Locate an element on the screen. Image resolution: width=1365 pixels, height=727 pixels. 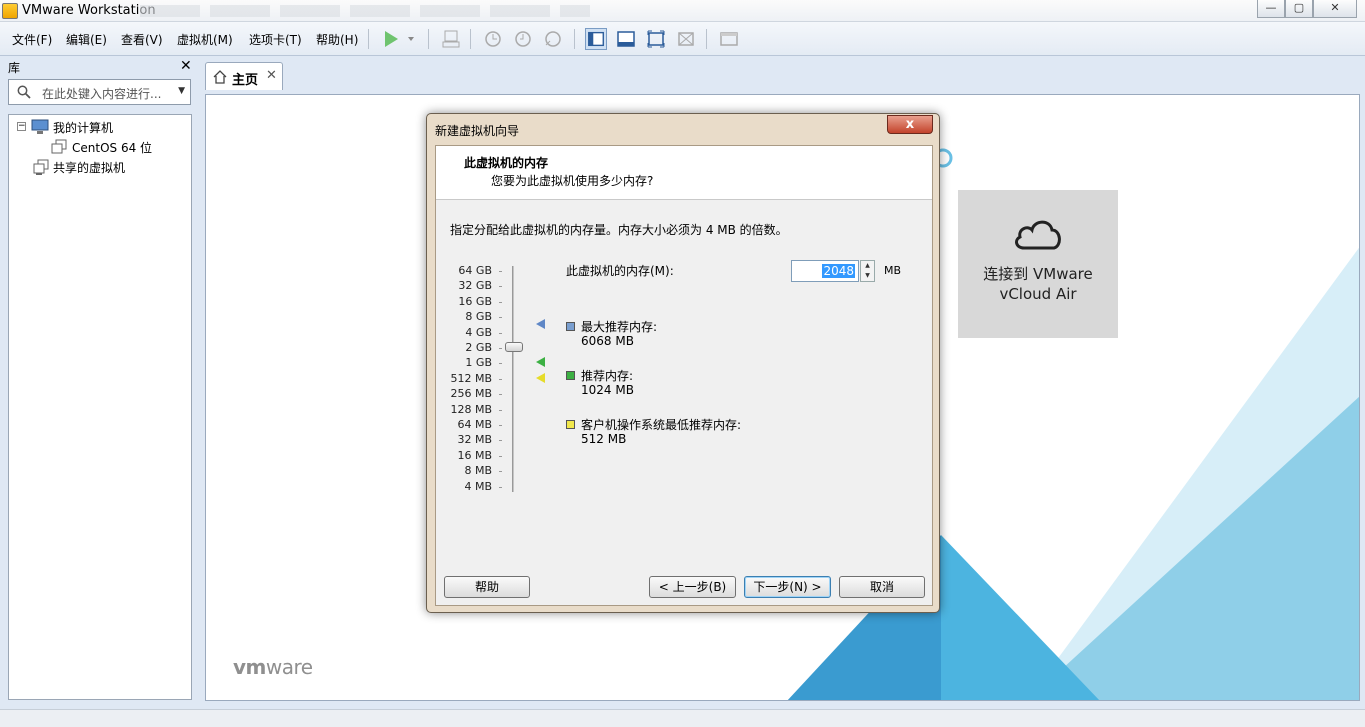
tab-close-button: ✕ is located at coordinates (271, 75).